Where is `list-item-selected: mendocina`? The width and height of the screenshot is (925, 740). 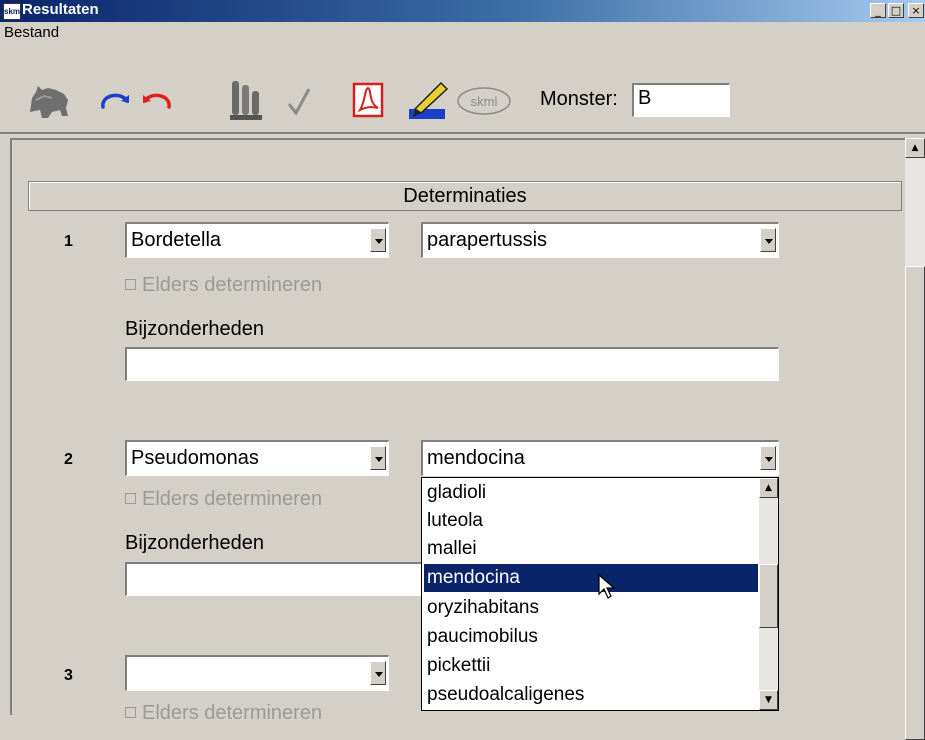
list-item-selected: mendocina is located at coordinates (591, 578).